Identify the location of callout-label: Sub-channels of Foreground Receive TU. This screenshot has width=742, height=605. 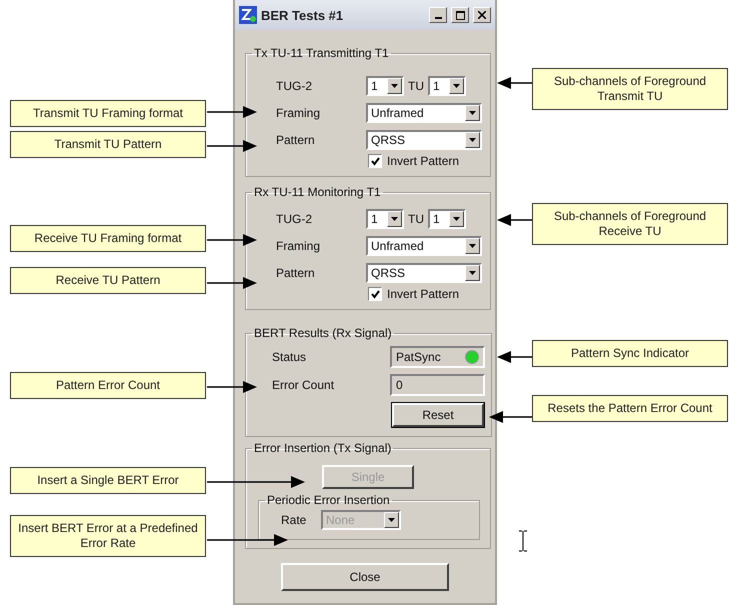
(630, 224).